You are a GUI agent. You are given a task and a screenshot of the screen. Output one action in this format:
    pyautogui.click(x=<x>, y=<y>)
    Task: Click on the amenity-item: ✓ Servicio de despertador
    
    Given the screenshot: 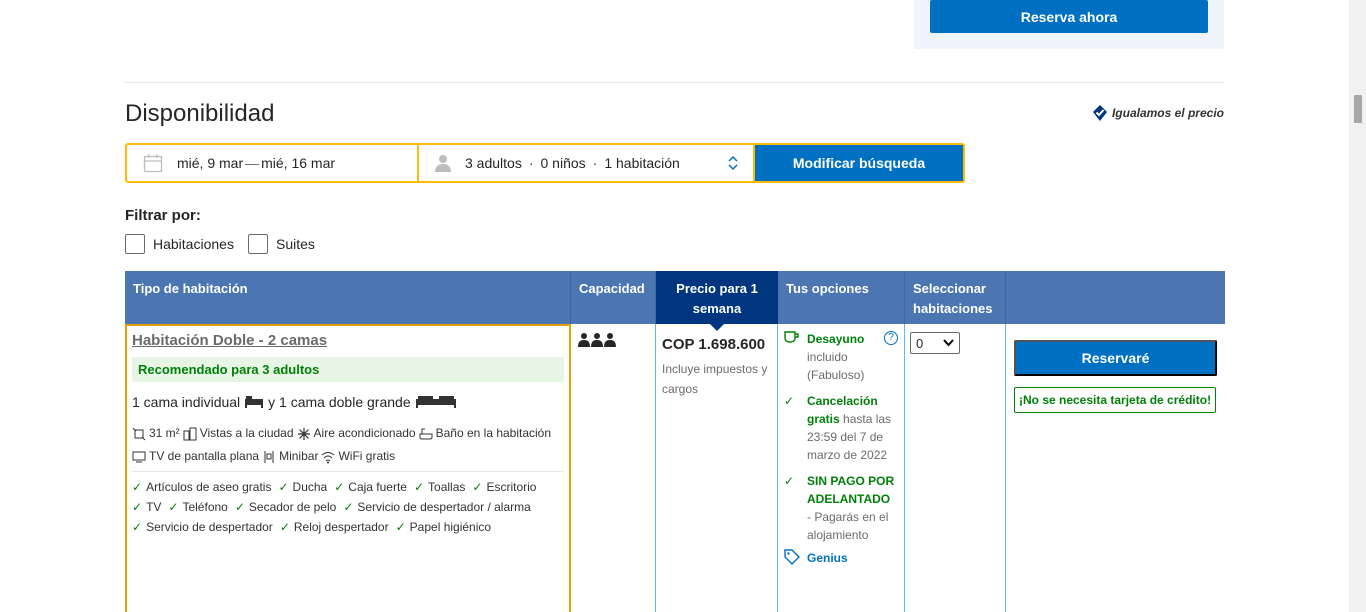 What is the action you would take?
    pyautogui.click(x=202, y=527)
    